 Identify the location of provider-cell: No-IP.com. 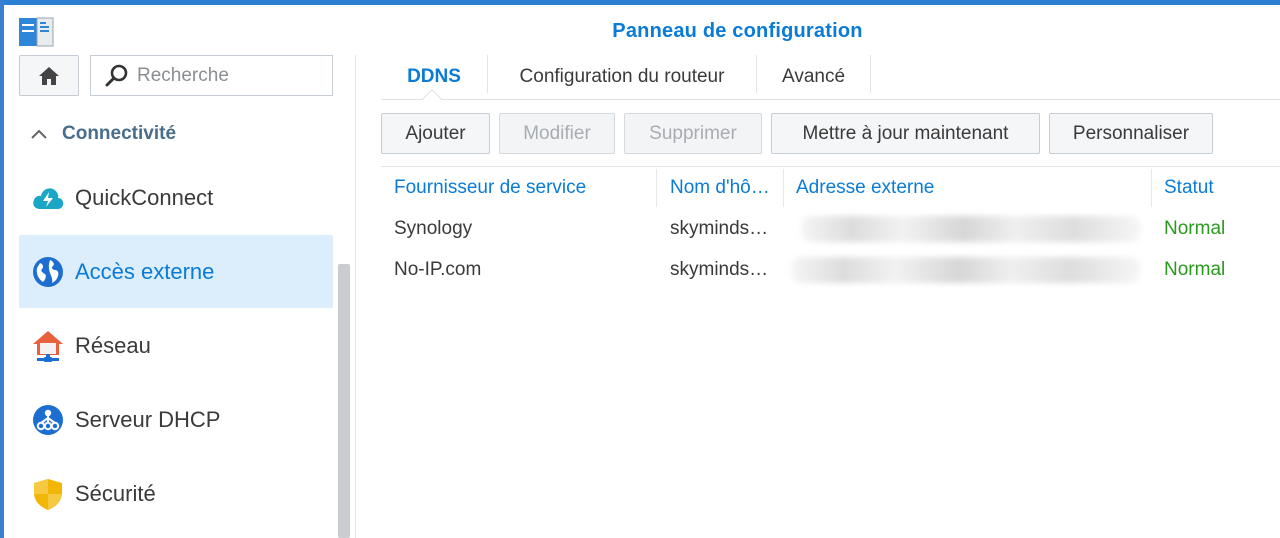
(438, 269).